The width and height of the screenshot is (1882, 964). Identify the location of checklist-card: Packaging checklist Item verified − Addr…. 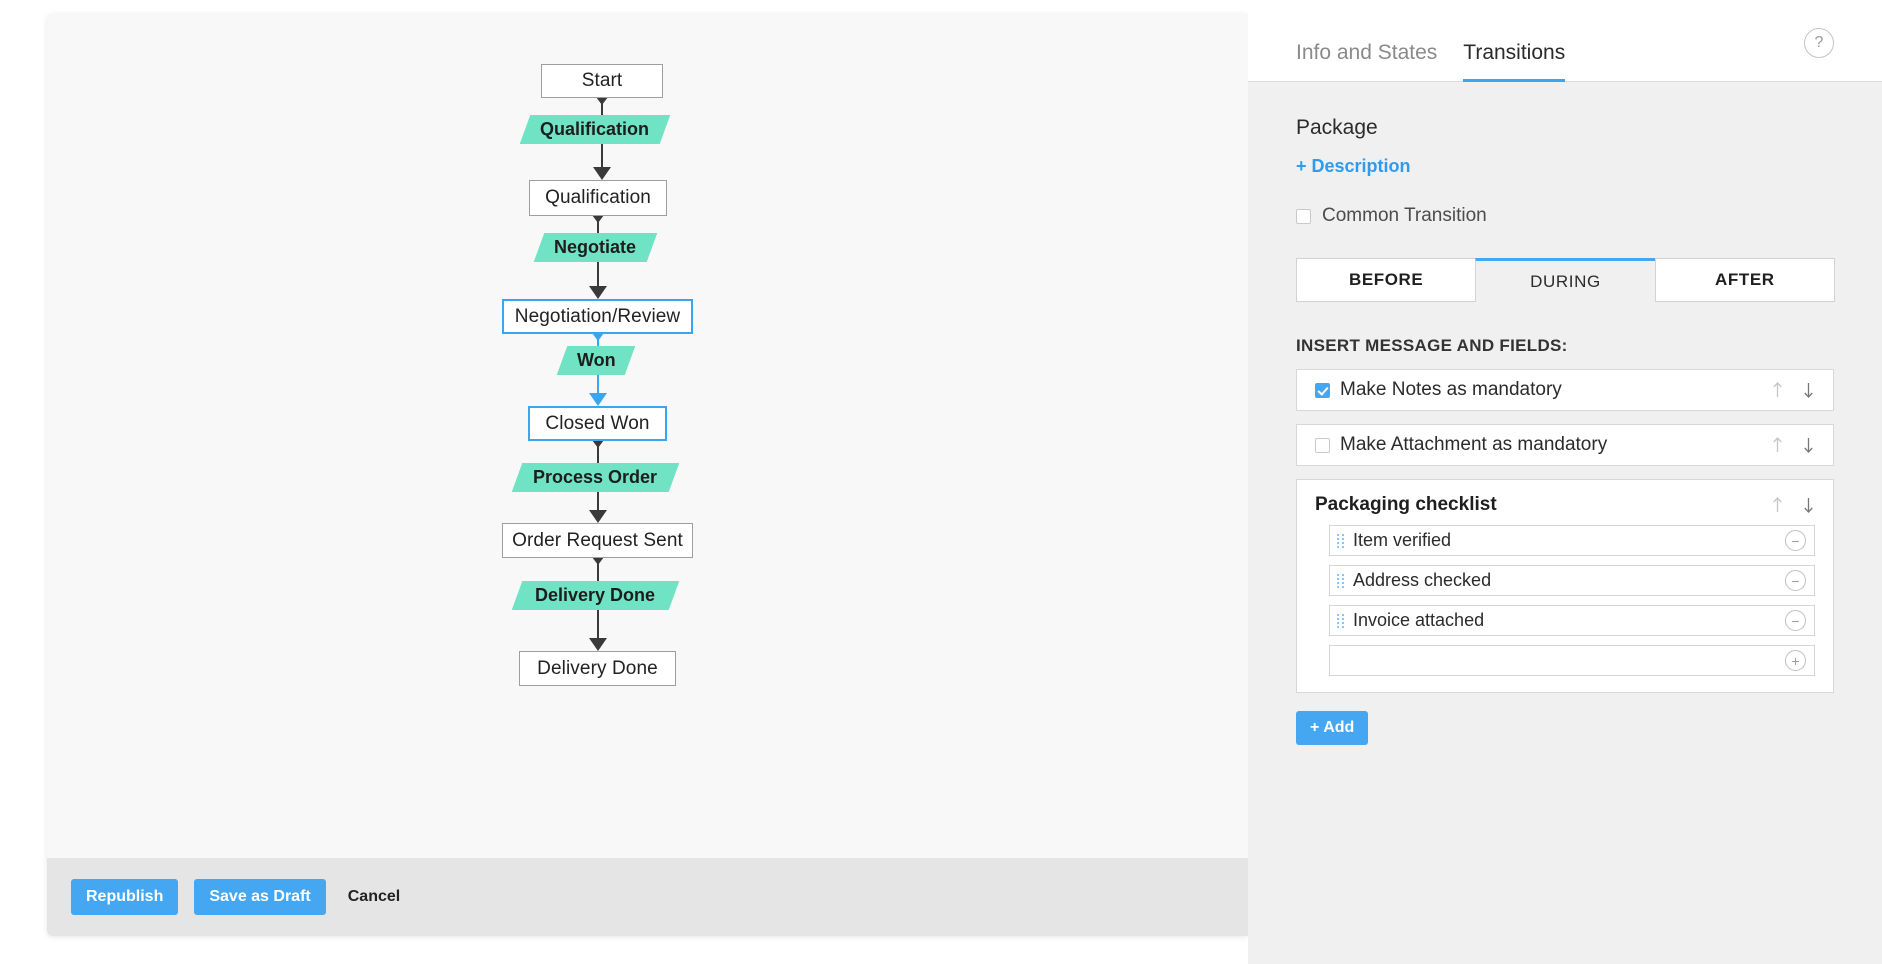
(1565, 586).